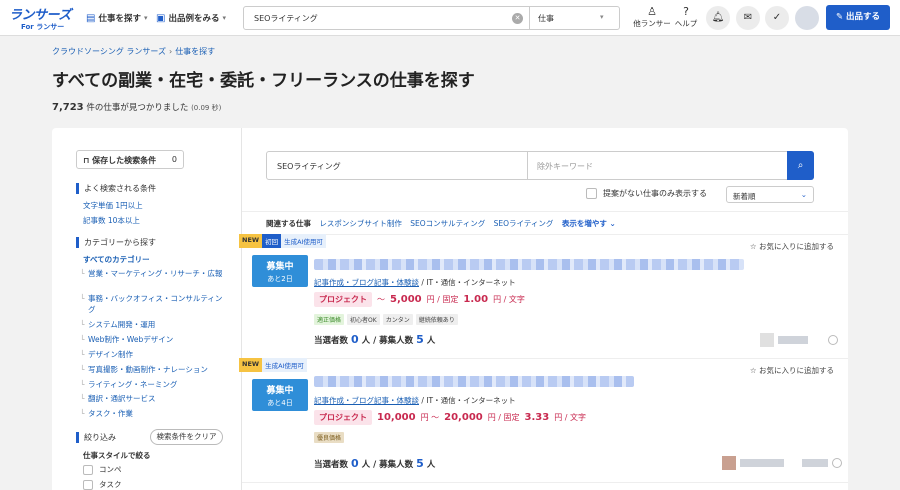 The image size is (900, 490). Describe the element at coordinates (777, 18) in the screenshot. I see `clipboard-icon: ✓` at that location.